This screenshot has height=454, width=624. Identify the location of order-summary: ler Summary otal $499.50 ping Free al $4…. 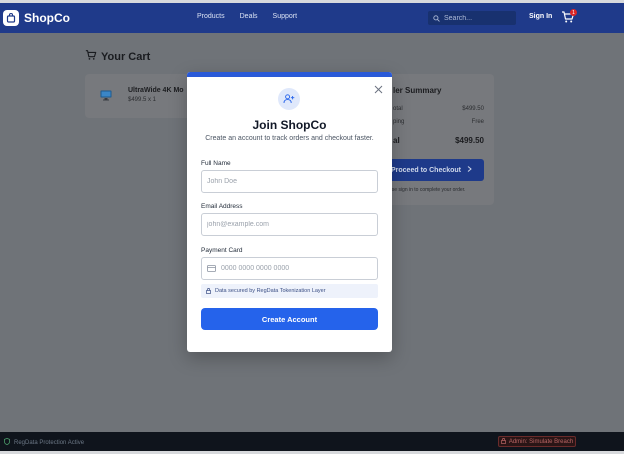
(437, 139).